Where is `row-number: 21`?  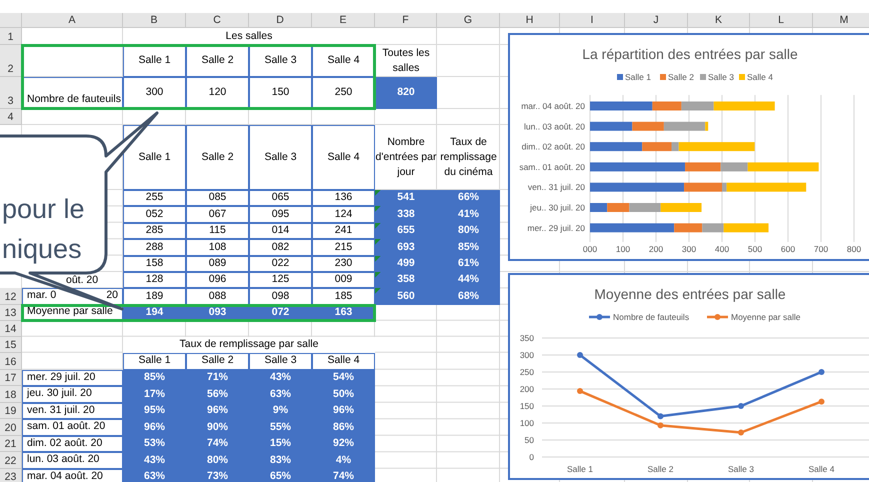 row-number: 21 is located at coordinates (11, 444).